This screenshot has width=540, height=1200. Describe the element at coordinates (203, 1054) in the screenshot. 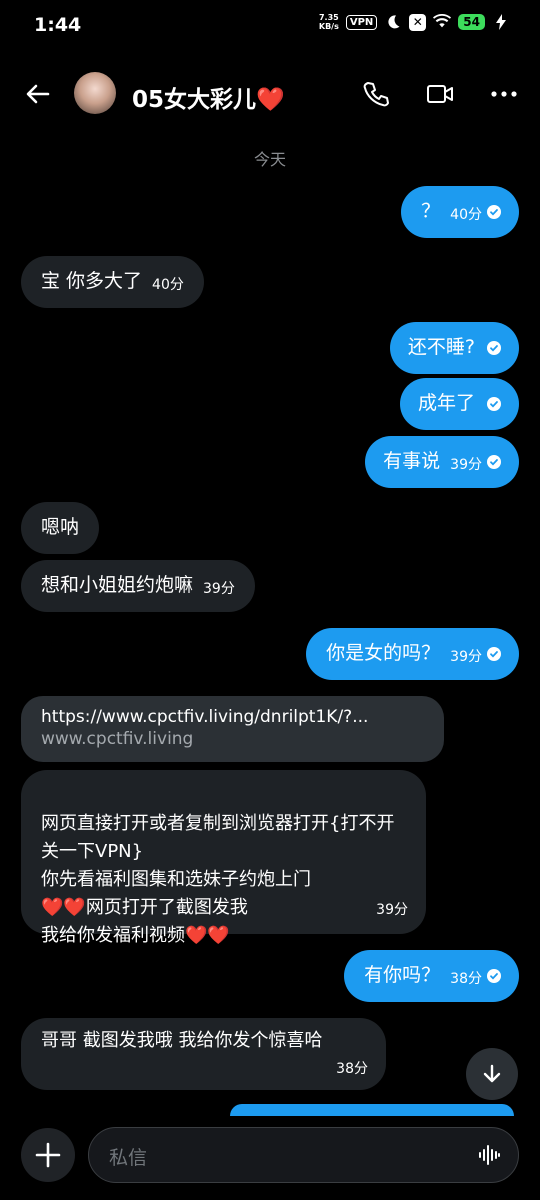

I see `message-incoming: 哥哥 截图发我哦 我给你发个惊喜哈 38分` at that location.